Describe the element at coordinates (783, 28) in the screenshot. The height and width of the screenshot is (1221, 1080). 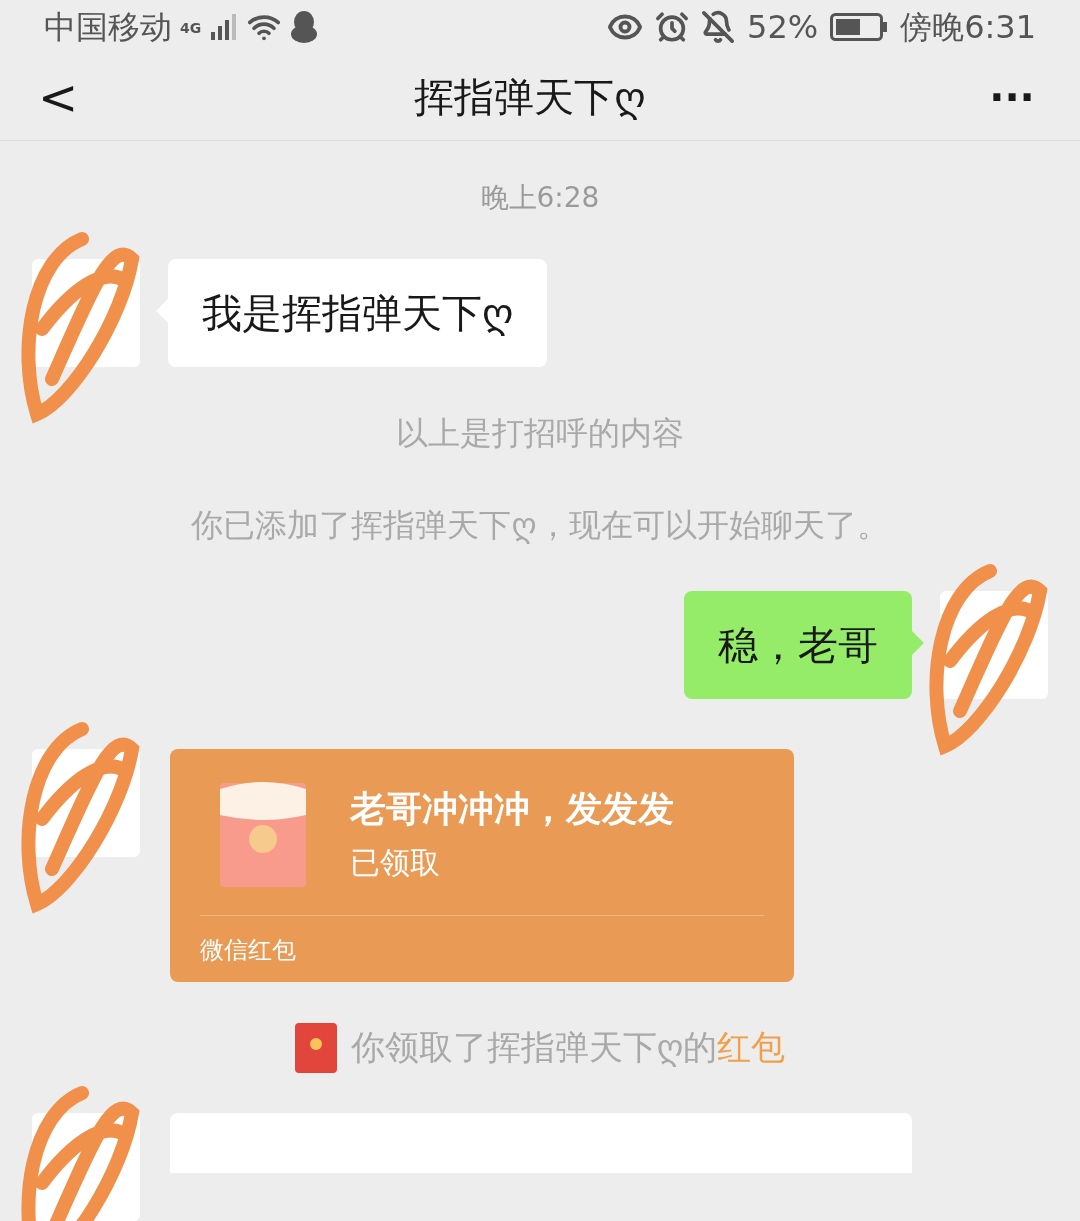
I see `battery-percent: 52%` at that location.